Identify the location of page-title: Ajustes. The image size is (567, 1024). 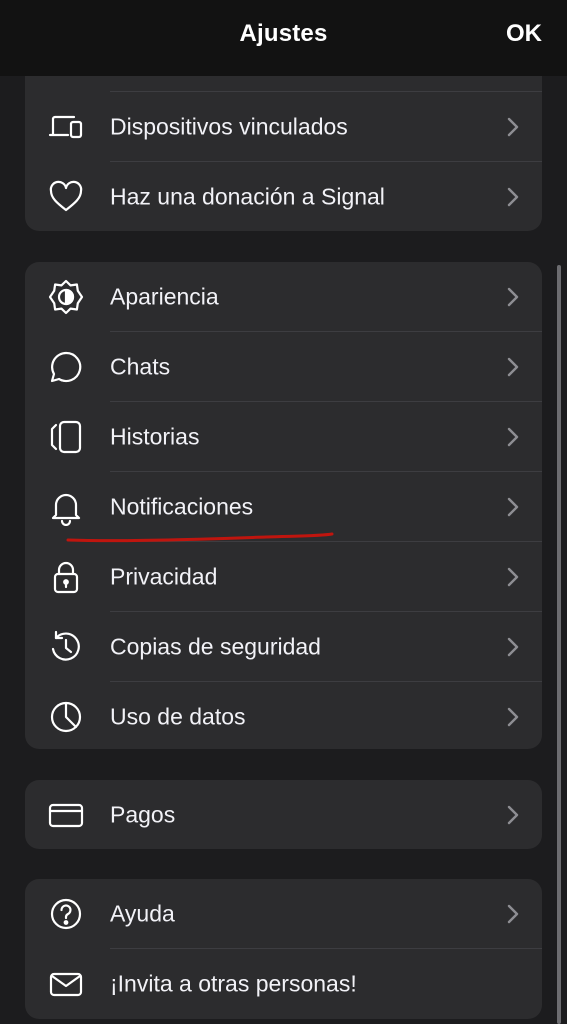
(283, 33).